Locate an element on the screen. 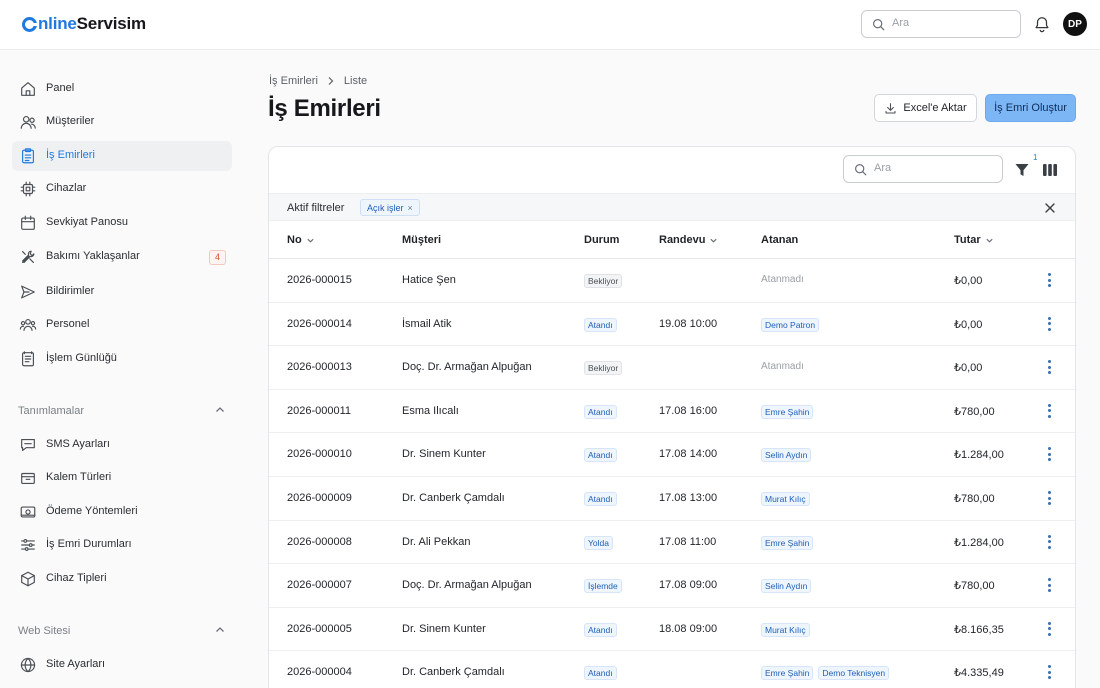 The image size is (1100, 688). columns-icon is located at coordinates (1050, 170).